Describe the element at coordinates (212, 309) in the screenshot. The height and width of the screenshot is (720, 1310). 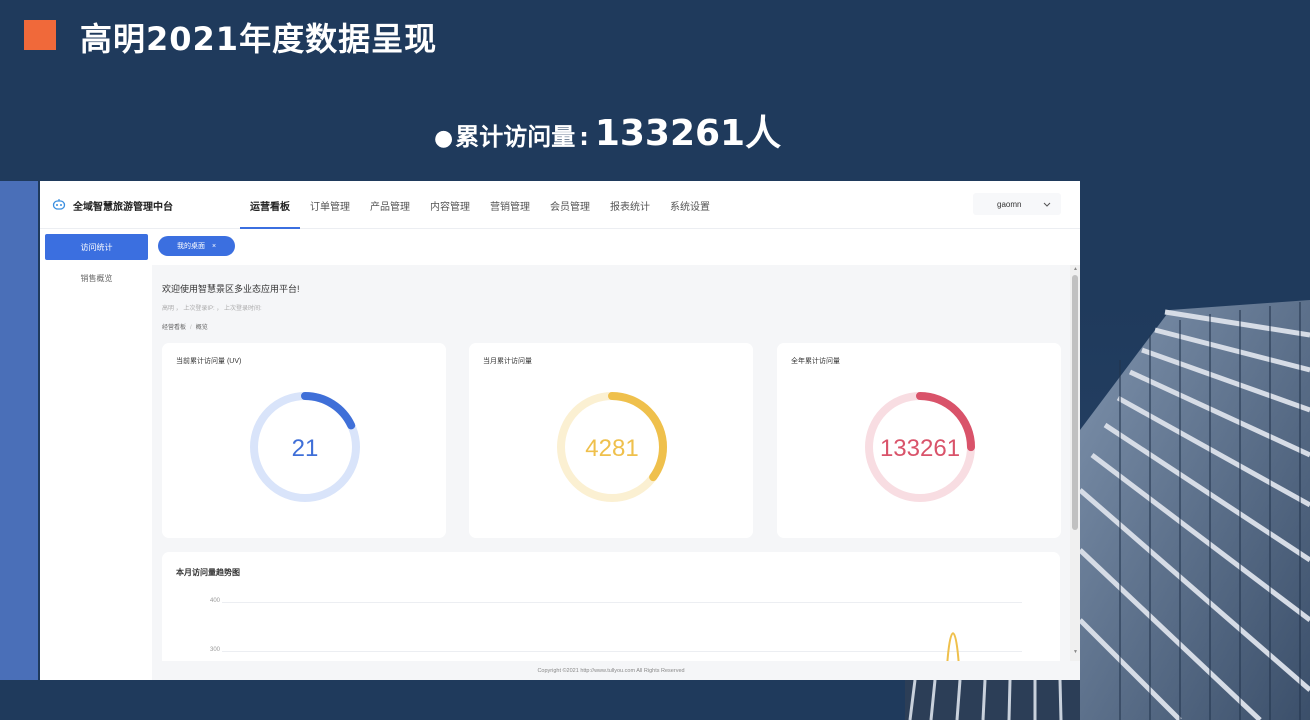
I see `login-meta: 高明 ， 上次登录IP: ， 上次登录时间:` at that location.